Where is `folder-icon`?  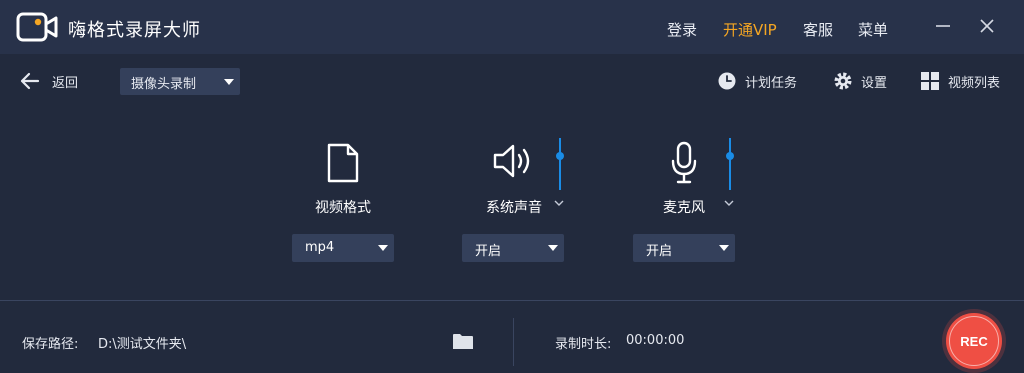
folder-icon is located at coordinates (463, 341).